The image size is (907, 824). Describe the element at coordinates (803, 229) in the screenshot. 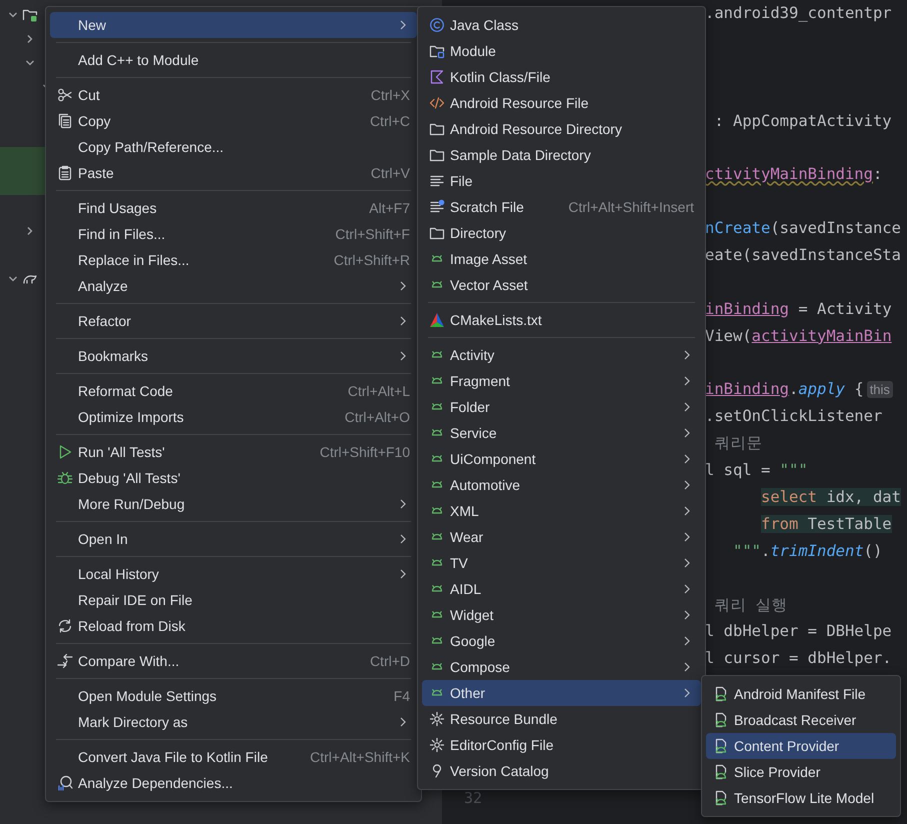

I see `code-line: nCreate(savedInstance` at that location.